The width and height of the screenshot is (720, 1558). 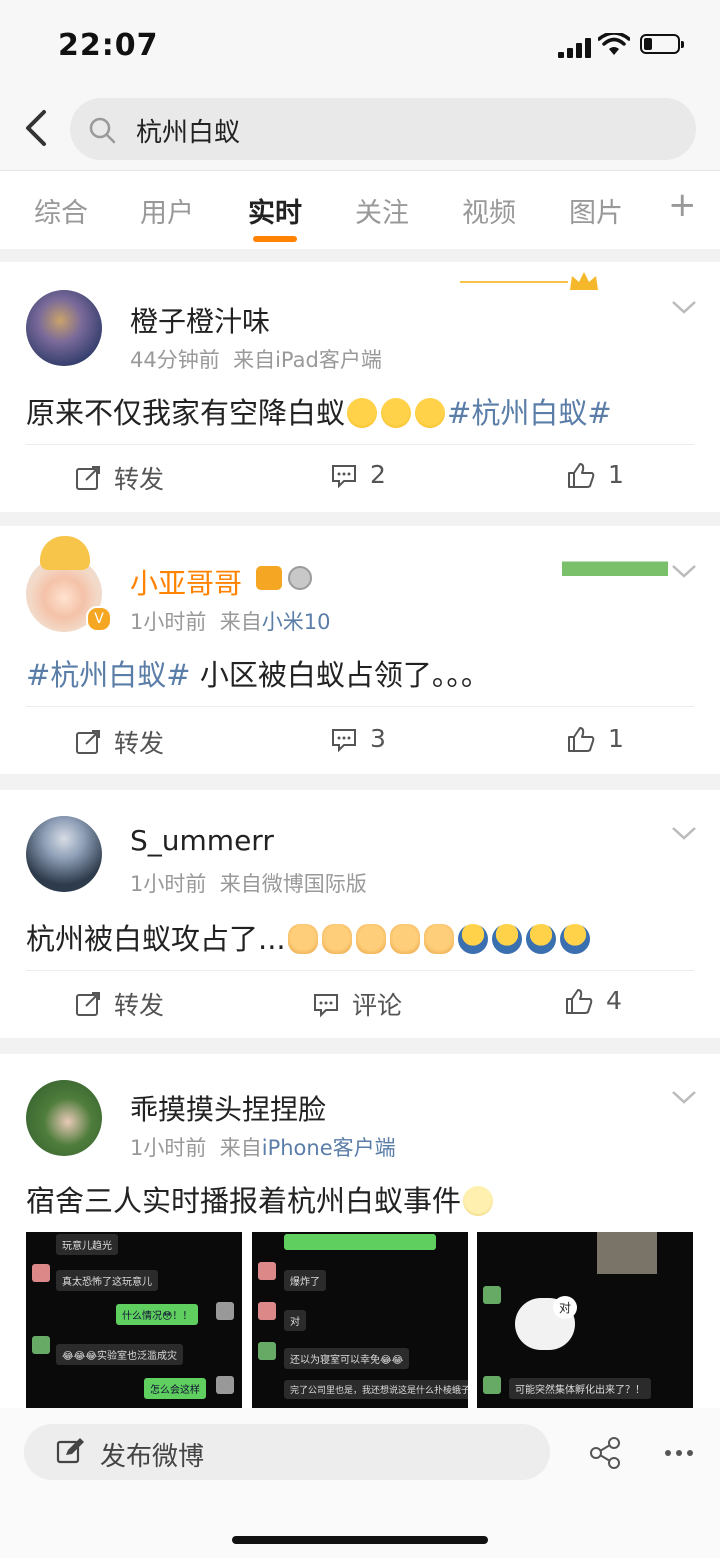 What do you see at coordinates (61, 210) in the screenshot?
I see `tab-comprehensive: 综合` at bounding box center [61, 210].